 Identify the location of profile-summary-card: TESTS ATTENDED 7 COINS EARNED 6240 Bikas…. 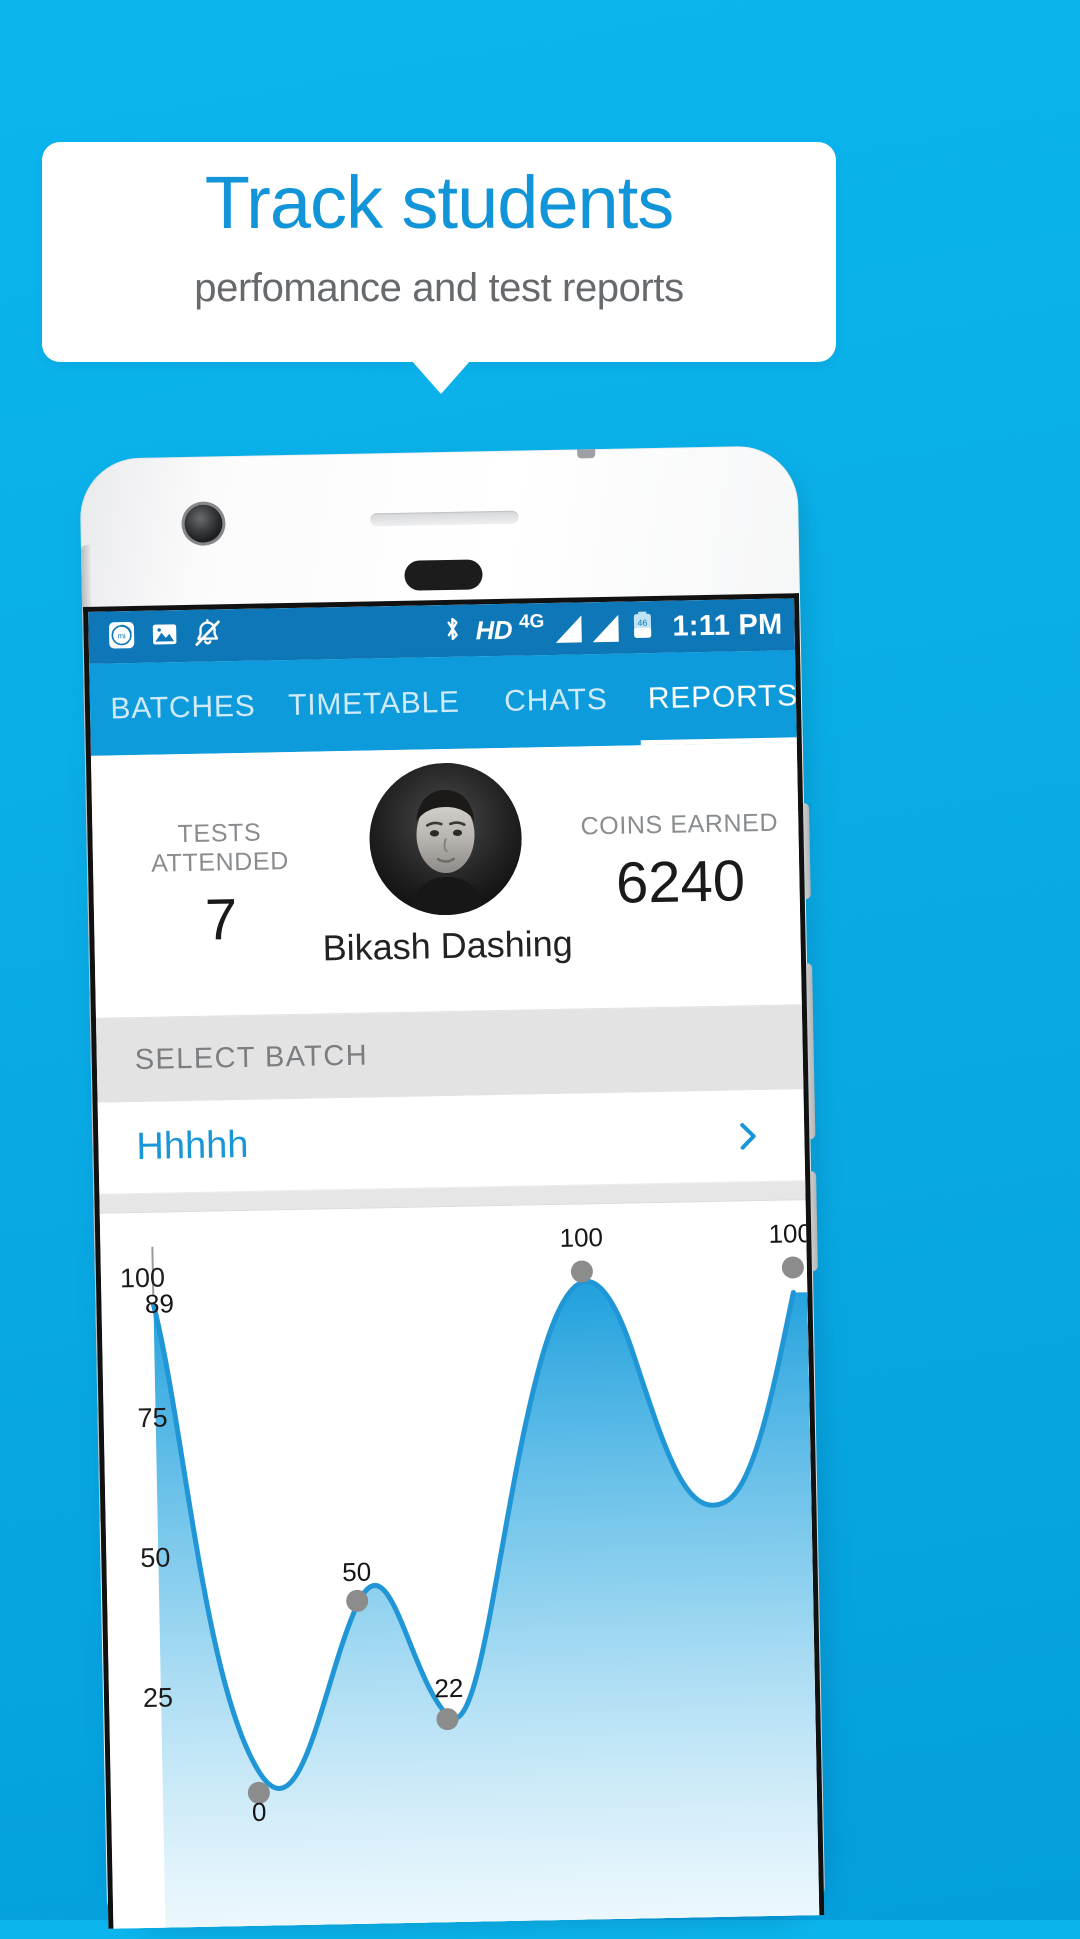
(446, 880).